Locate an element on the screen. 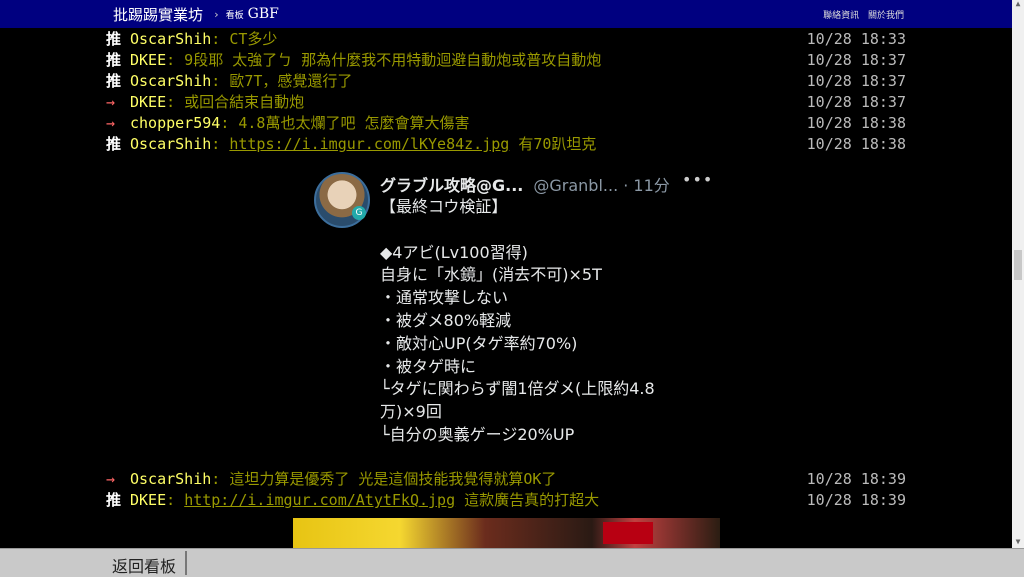  push-row: → DKEE: 或回合結束自動炮 10/28 18:37 is located at coordinates (506, 102).